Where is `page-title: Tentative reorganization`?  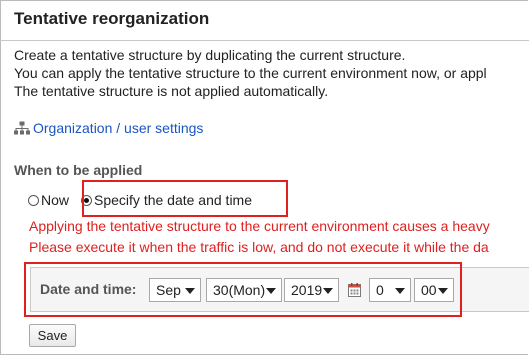
page-title: Tentative reorganization is located at coordinates (112, 18).